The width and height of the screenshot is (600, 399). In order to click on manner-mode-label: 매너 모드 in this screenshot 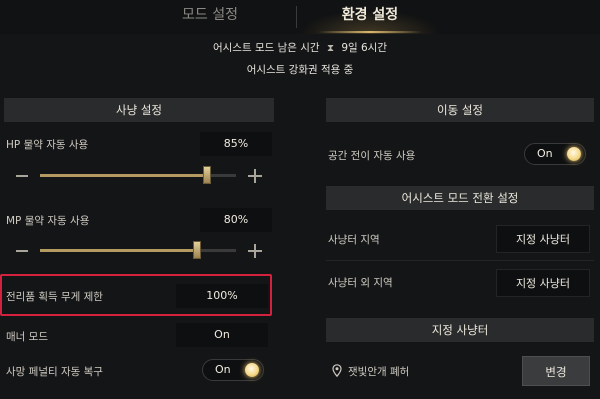, I will do `click(27, 337)`.